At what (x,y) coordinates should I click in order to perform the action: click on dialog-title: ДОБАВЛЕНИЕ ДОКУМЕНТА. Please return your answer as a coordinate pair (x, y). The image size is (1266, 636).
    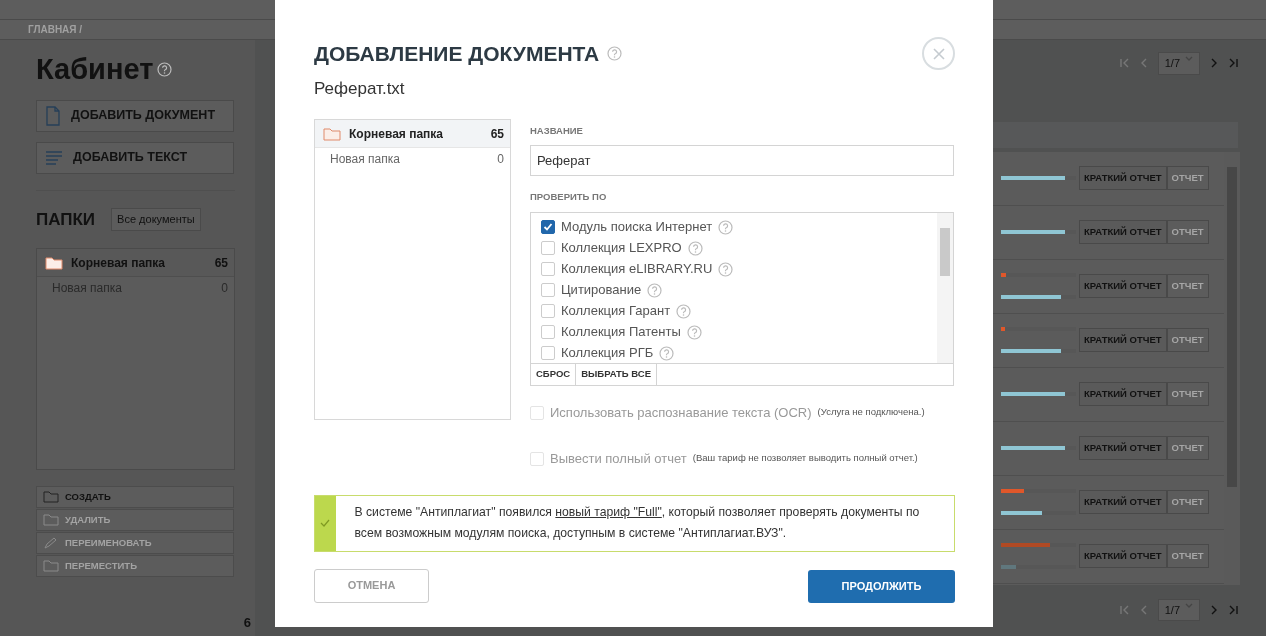
    Looking at the image, I should click on (457, 54).